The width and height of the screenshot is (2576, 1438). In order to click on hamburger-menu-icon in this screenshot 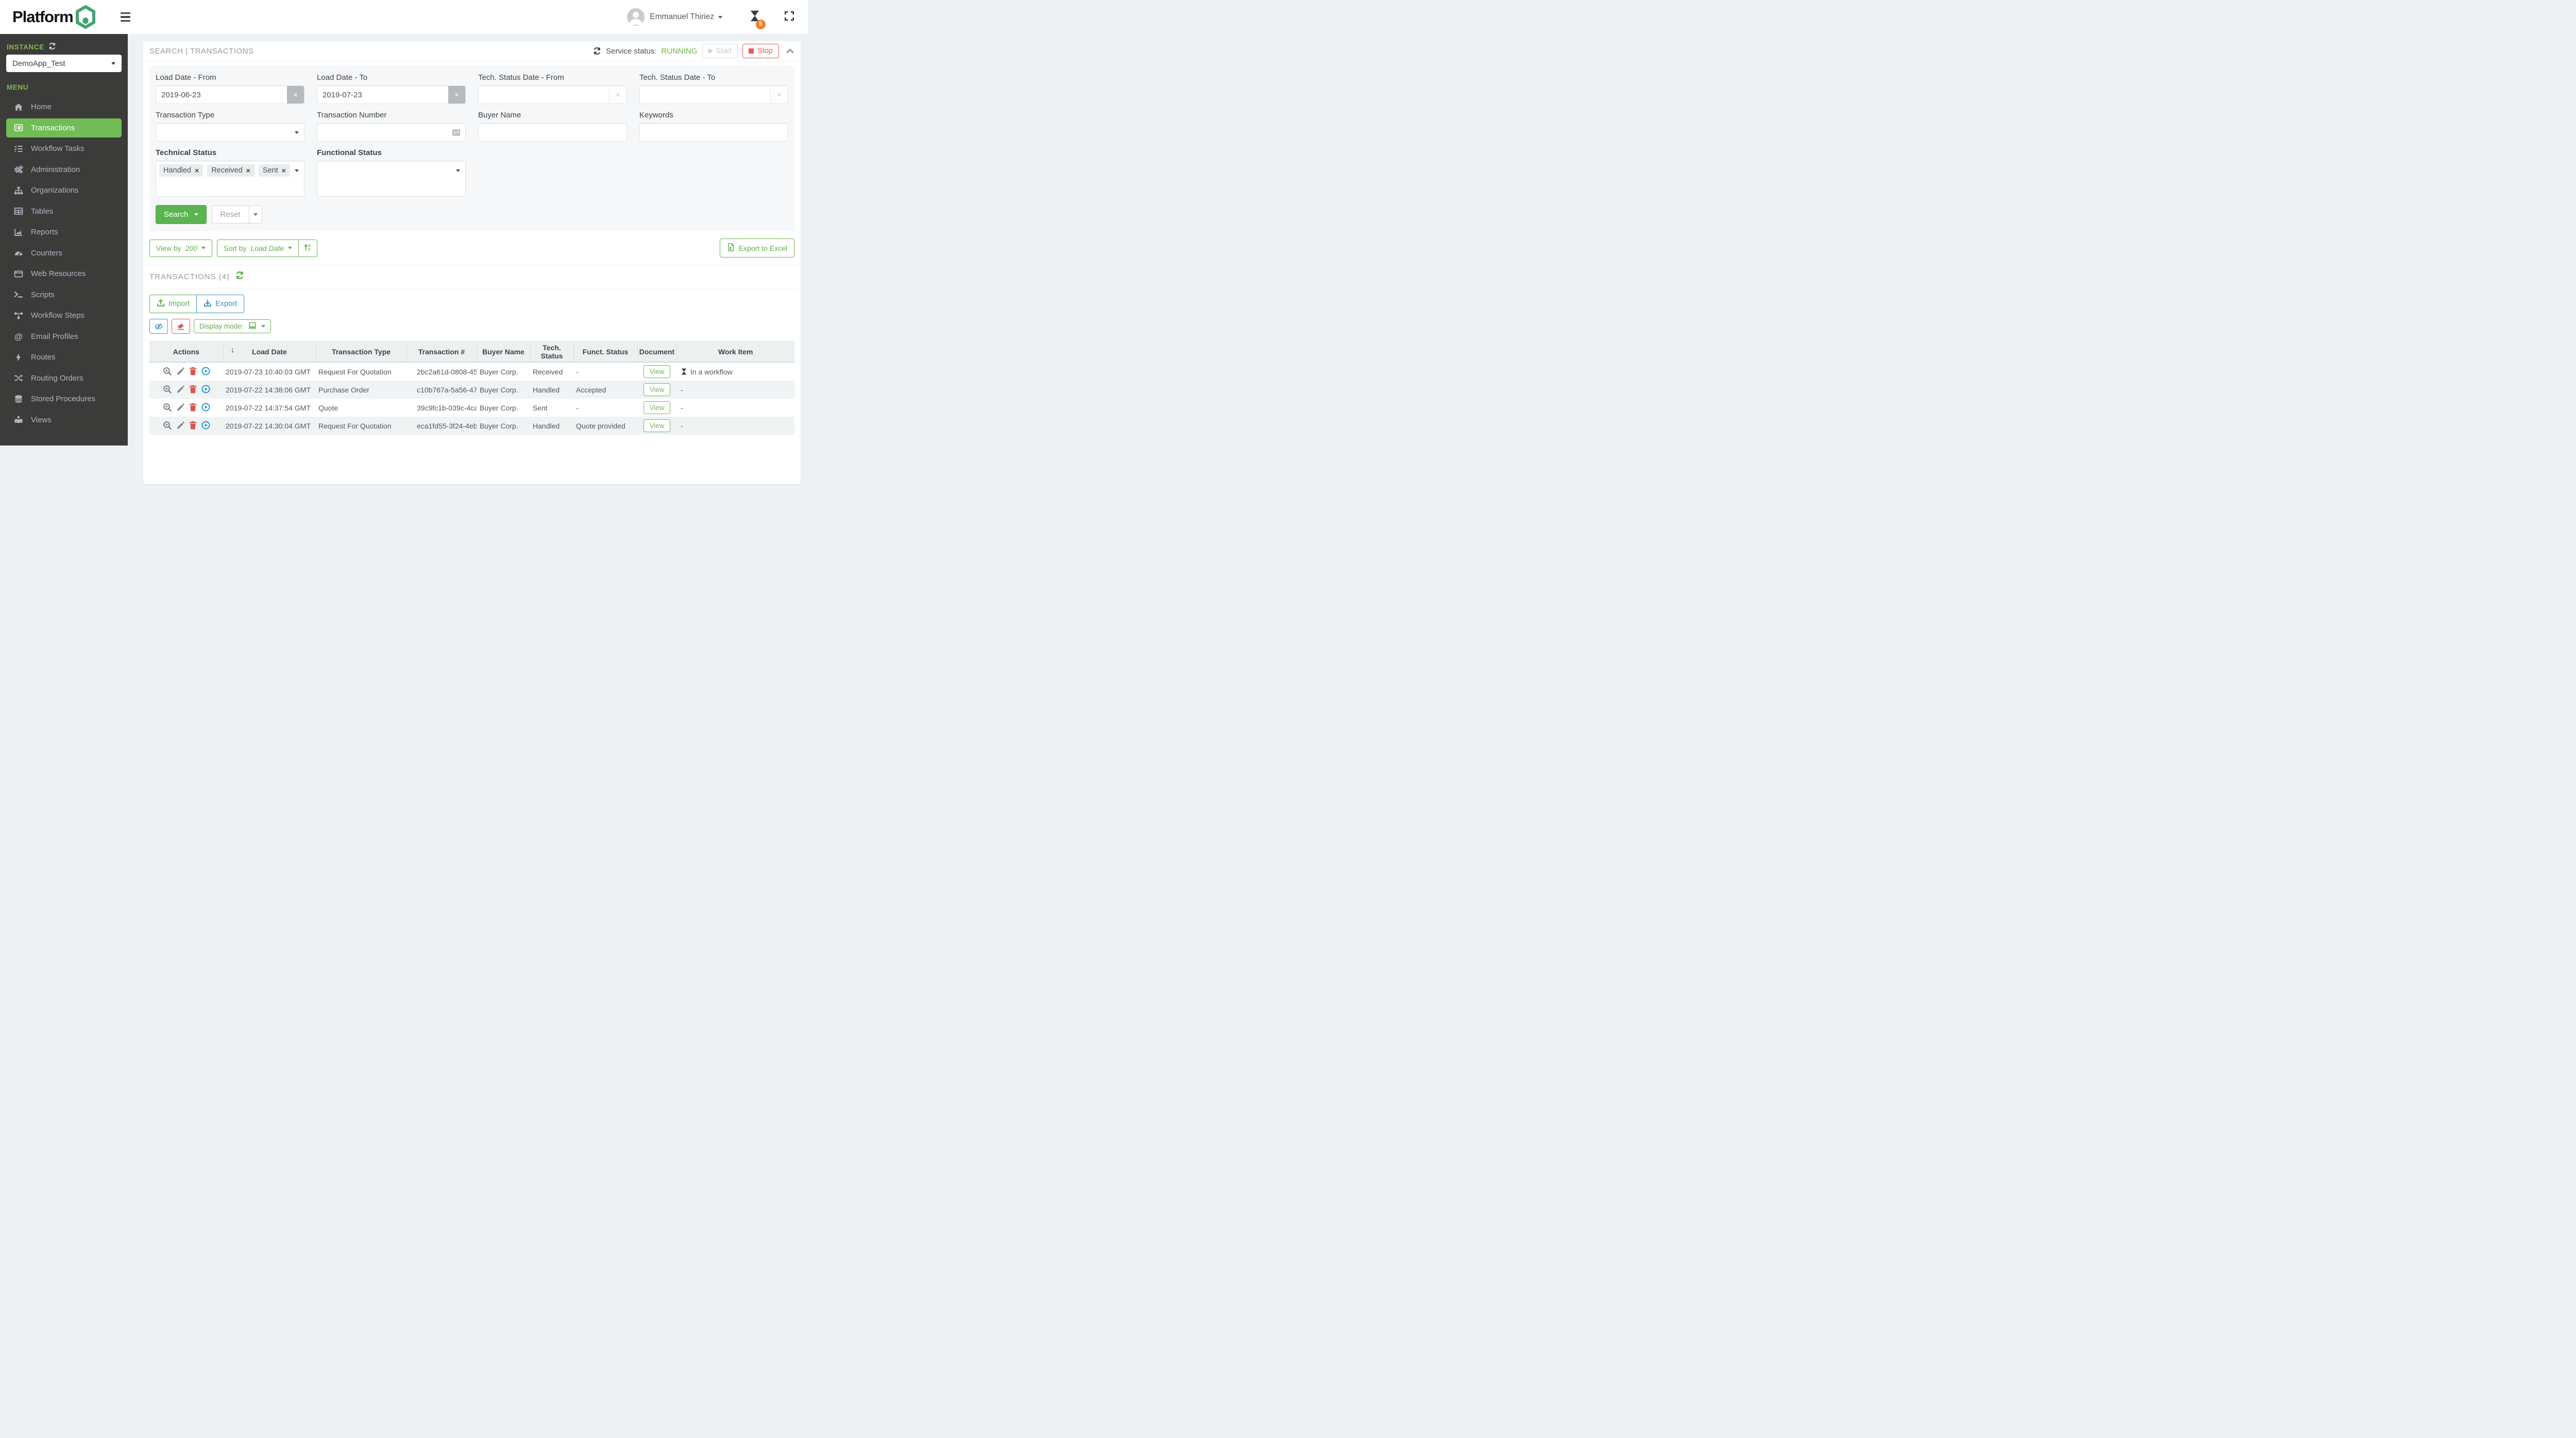, I will do `click(125, 17)`.